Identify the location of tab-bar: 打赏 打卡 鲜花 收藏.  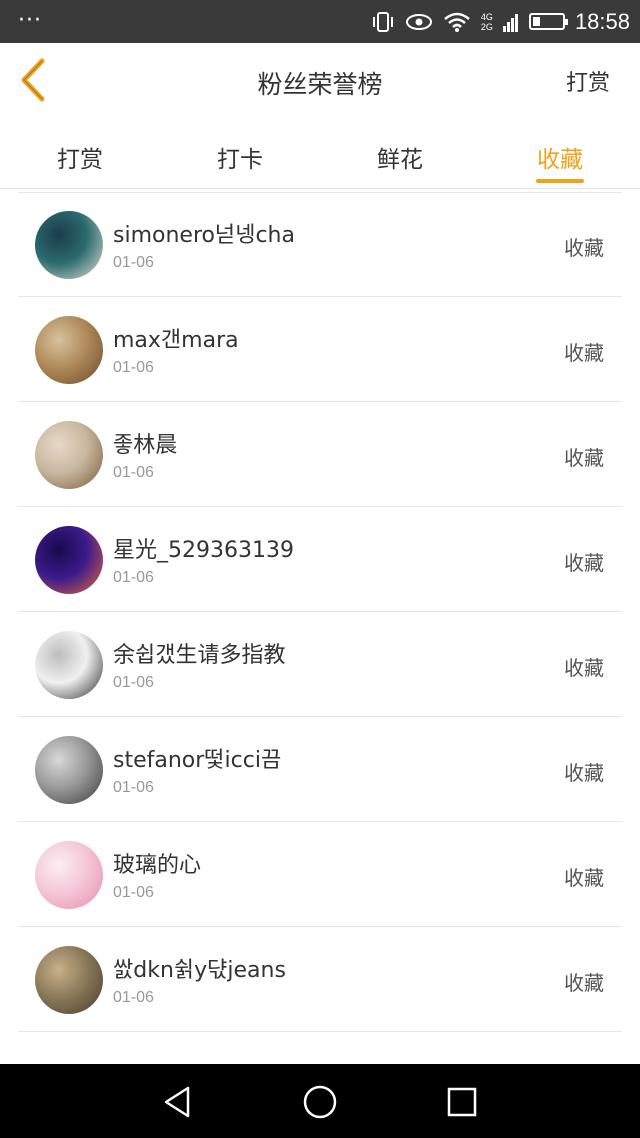
(320, 153).